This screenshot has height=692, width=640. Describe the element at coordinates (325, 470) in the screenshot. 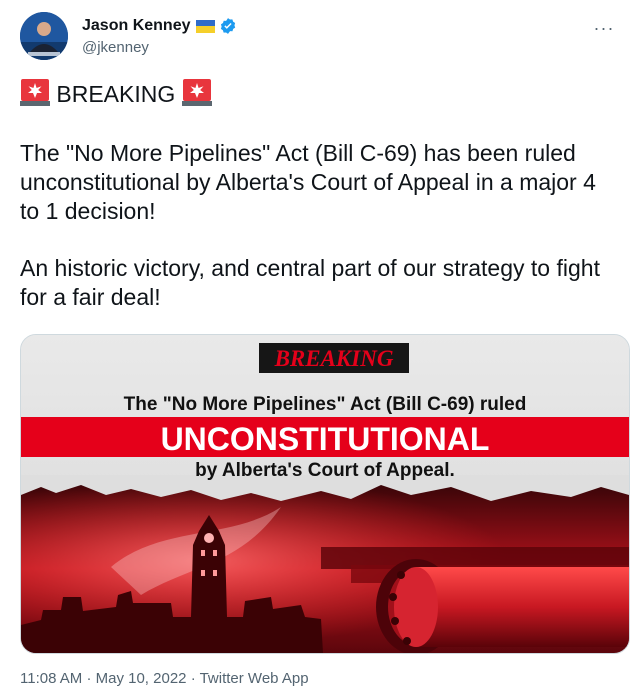

I see `media-line-2: by Alberta's Court of Appeal.` at that location.